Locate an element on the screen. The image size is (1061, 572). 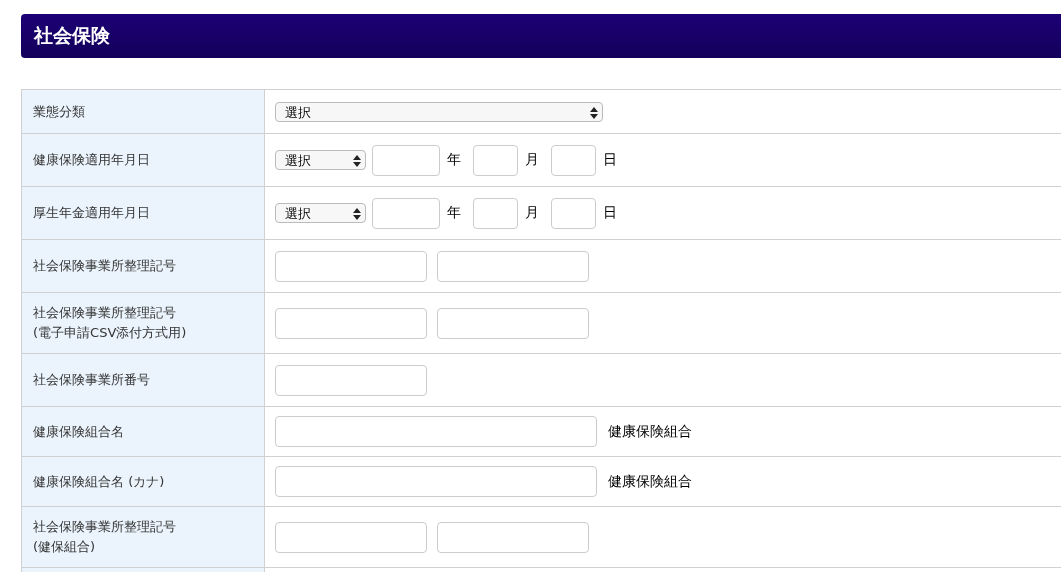
field-label: 健康保険適用年月日 is located at coordinates (91, 160).